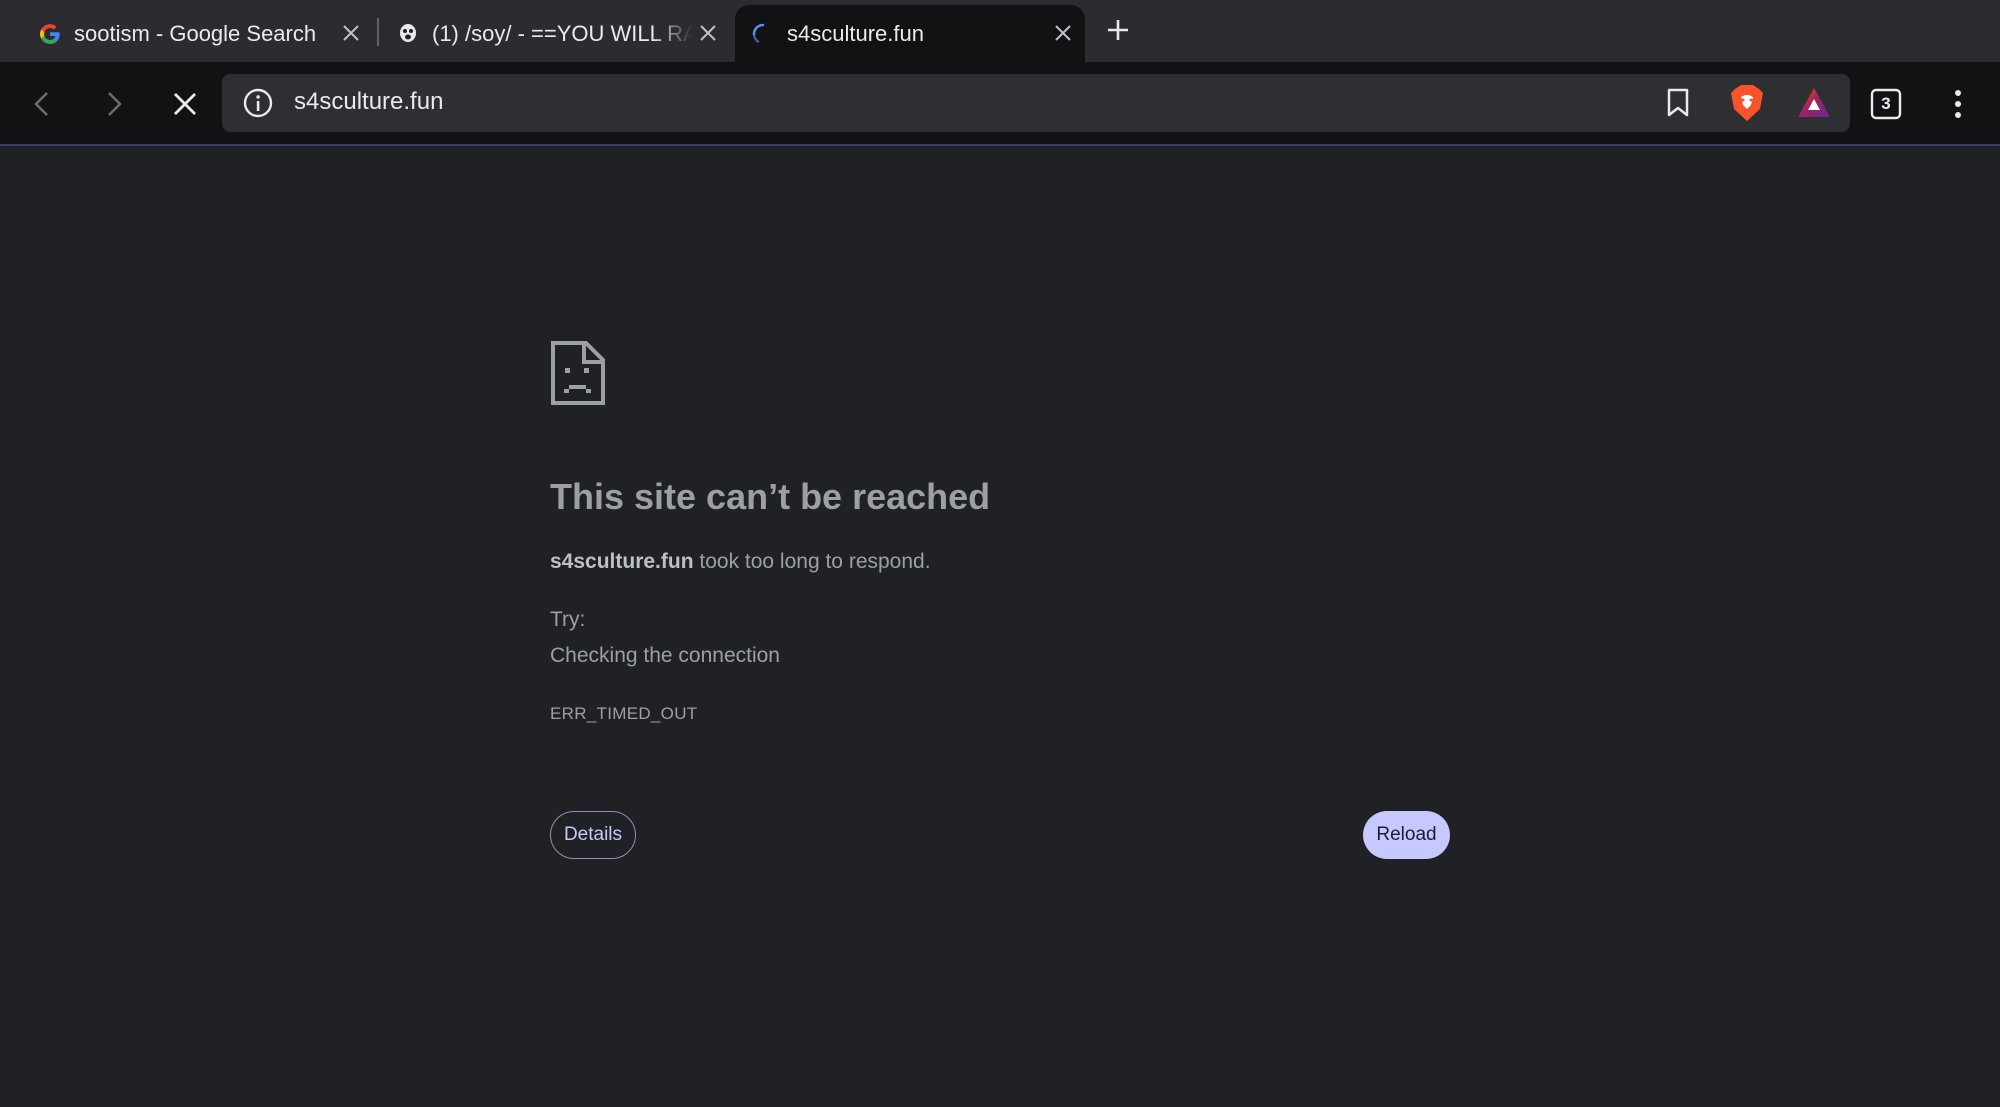 The width and height of the screenshot is (2000, 1107). Describe the element at coordinates (408, 34) in the screenshot. I see `soyjak-icon` at that location.